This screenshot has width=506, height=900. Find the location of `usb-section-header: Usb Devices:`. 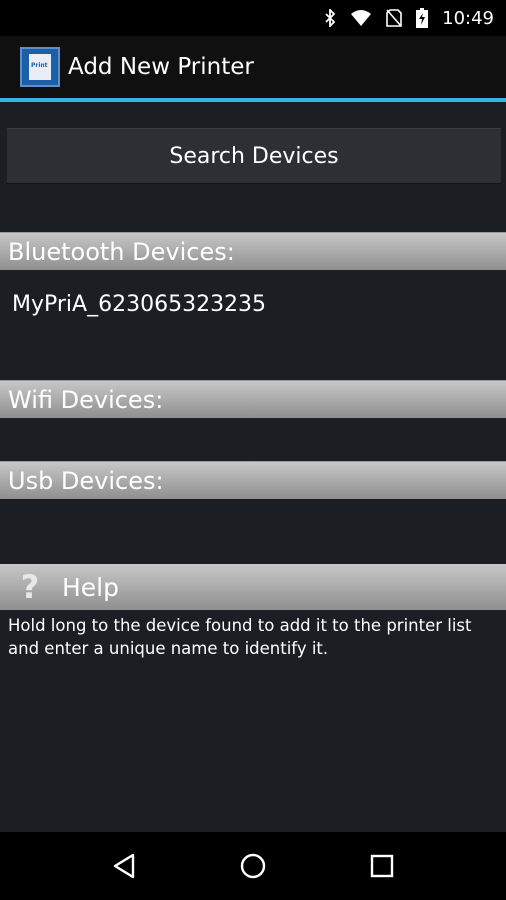

usb-section-header: Usb Devices: is located at coordinates (253, 480).